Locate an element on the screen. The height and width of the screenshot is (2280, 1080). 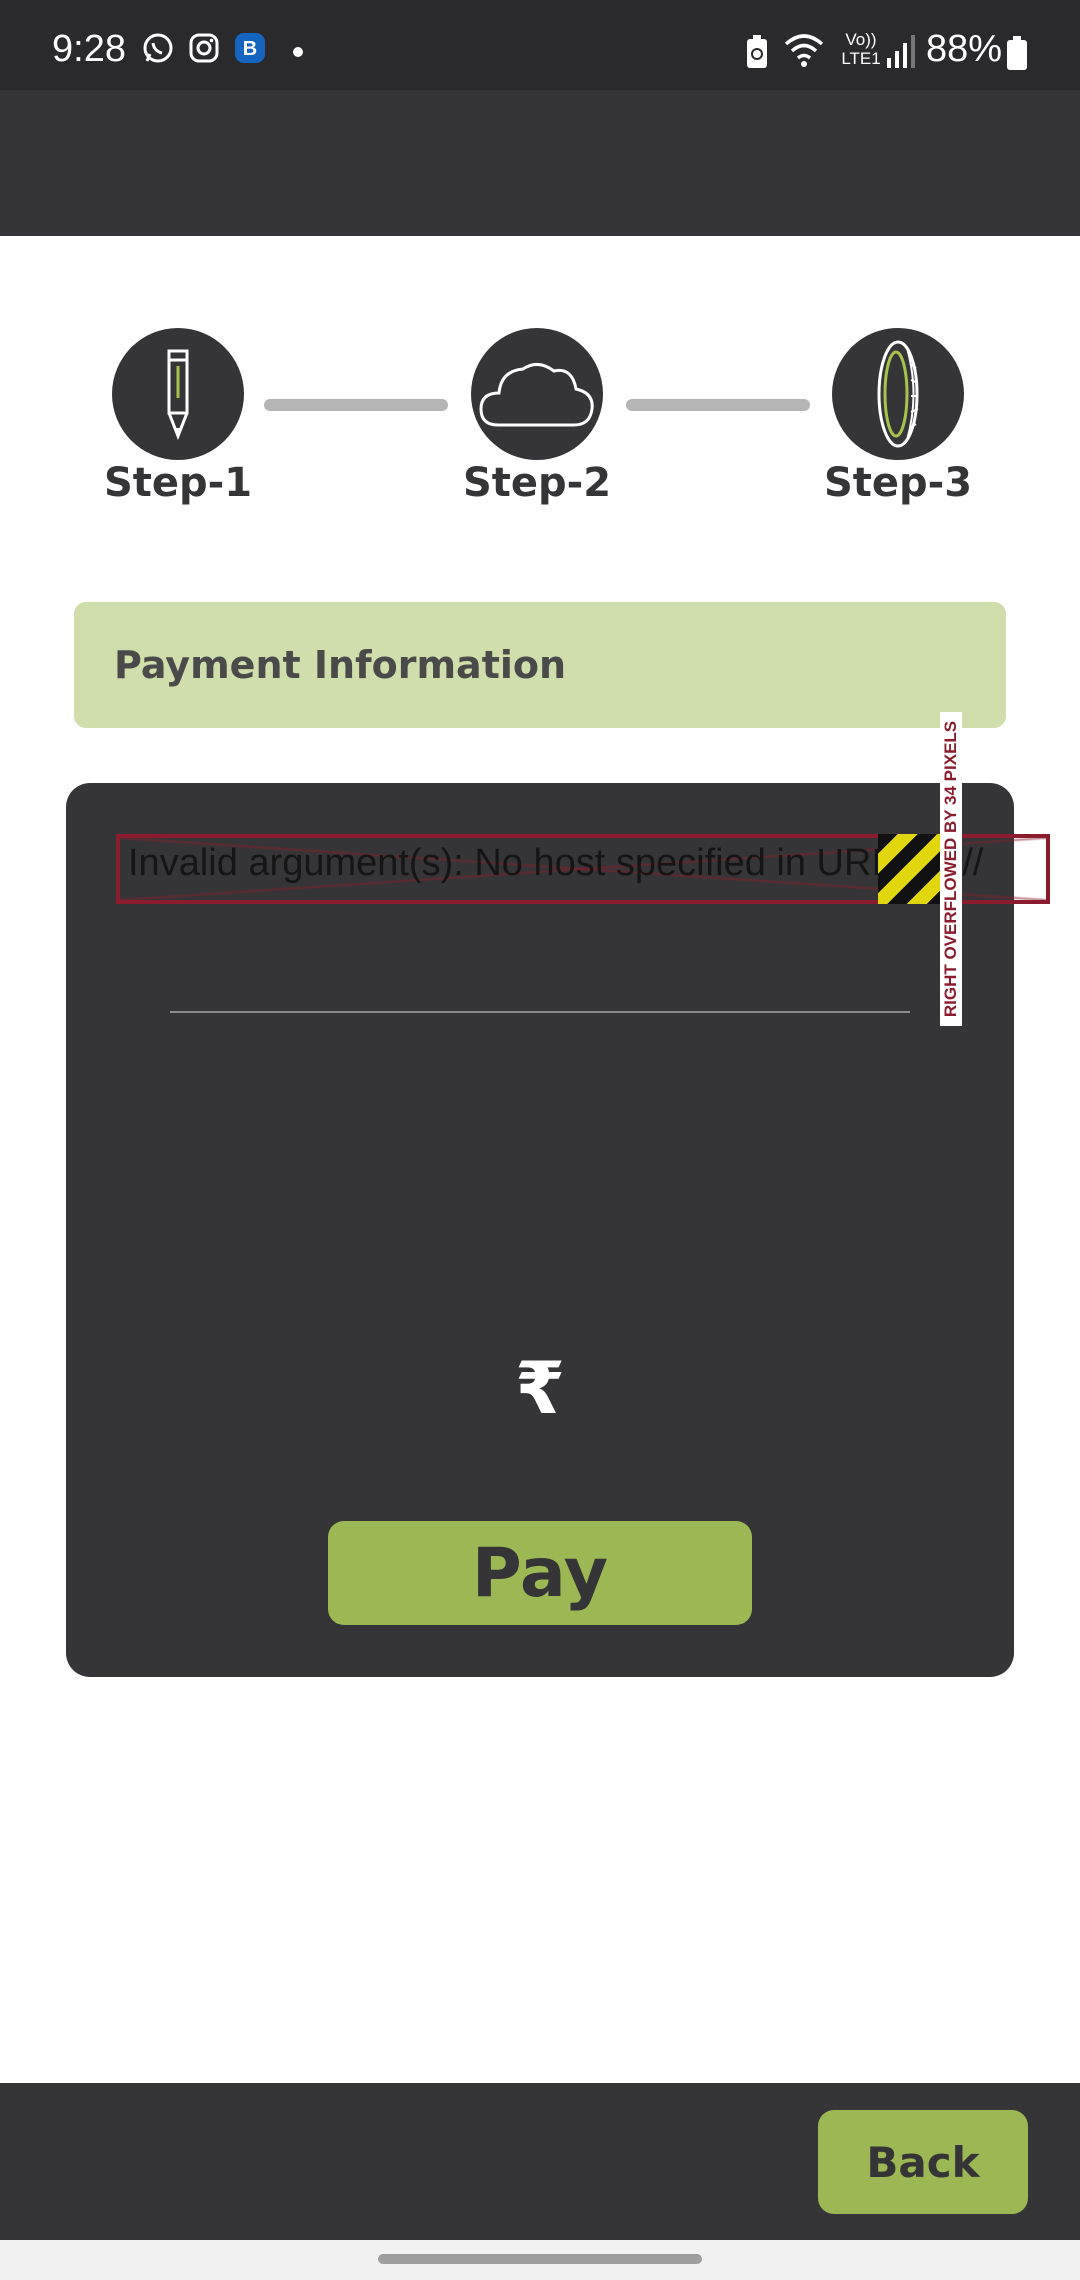
step-2-circle is located at coordinates (537, 394).